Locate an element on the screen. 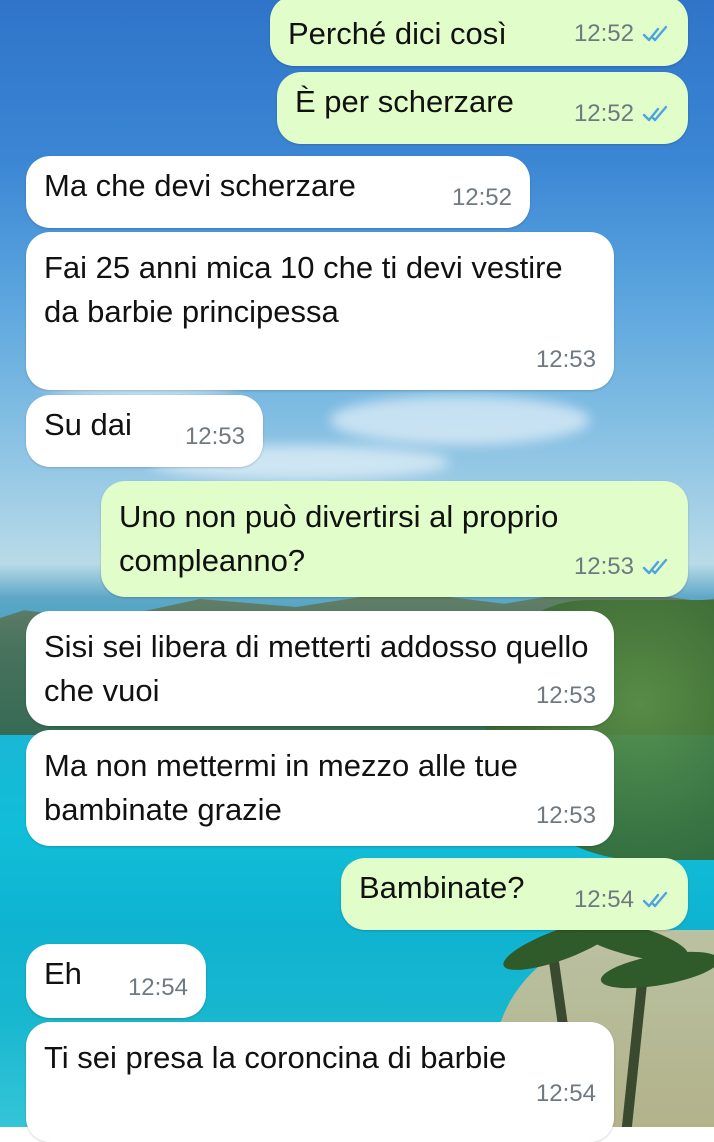 The image size is (714, 1142). message-bubble-outgoing: È per scherzare 12:52 is located at coordinates (482, 108).